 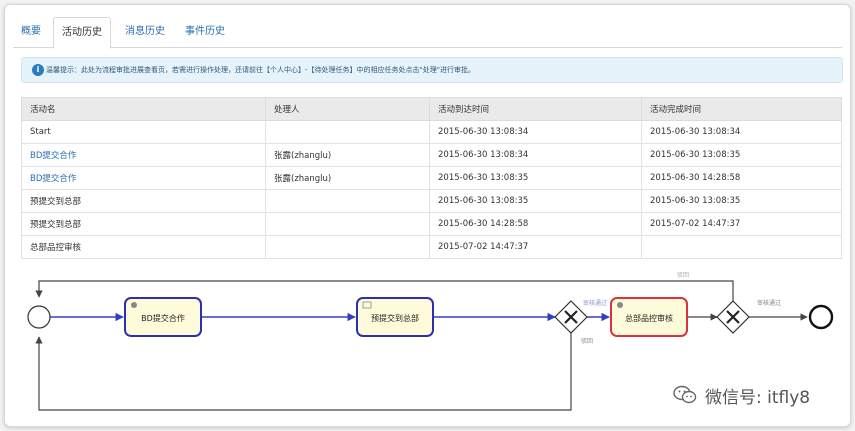 I want to click on start-event, so click(x=39, y=317).